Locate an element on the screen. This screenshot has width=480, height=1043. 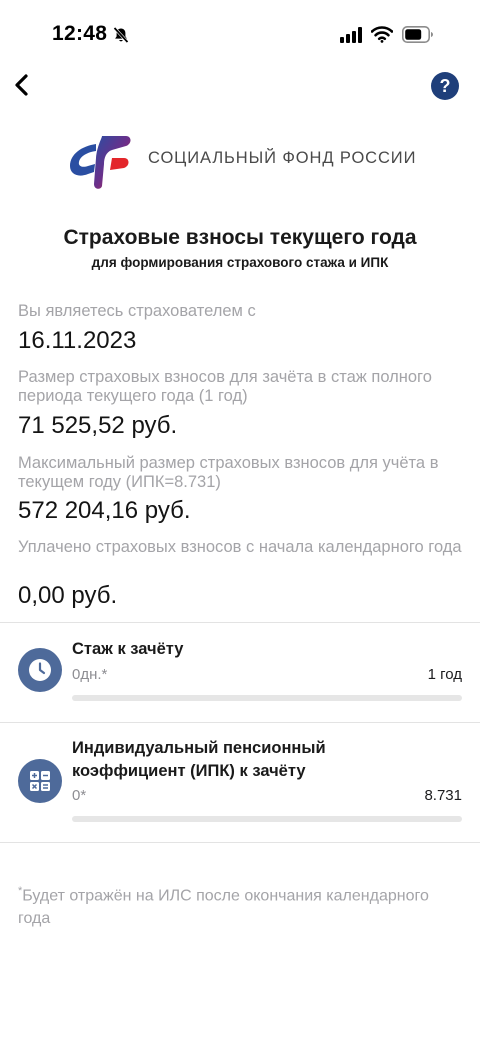
battery-icon is located at coordinates (417, 34).